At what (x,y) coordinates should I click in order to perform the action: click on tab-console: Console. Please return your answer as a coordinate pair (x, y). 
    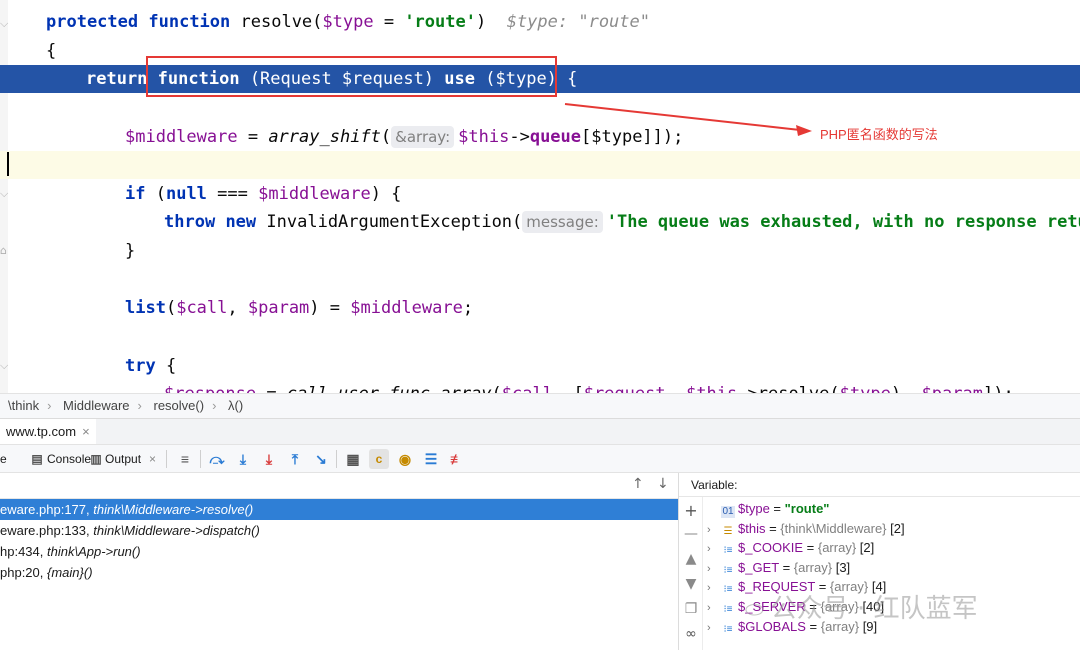
    Looking at the image, I should click on (69, 459).